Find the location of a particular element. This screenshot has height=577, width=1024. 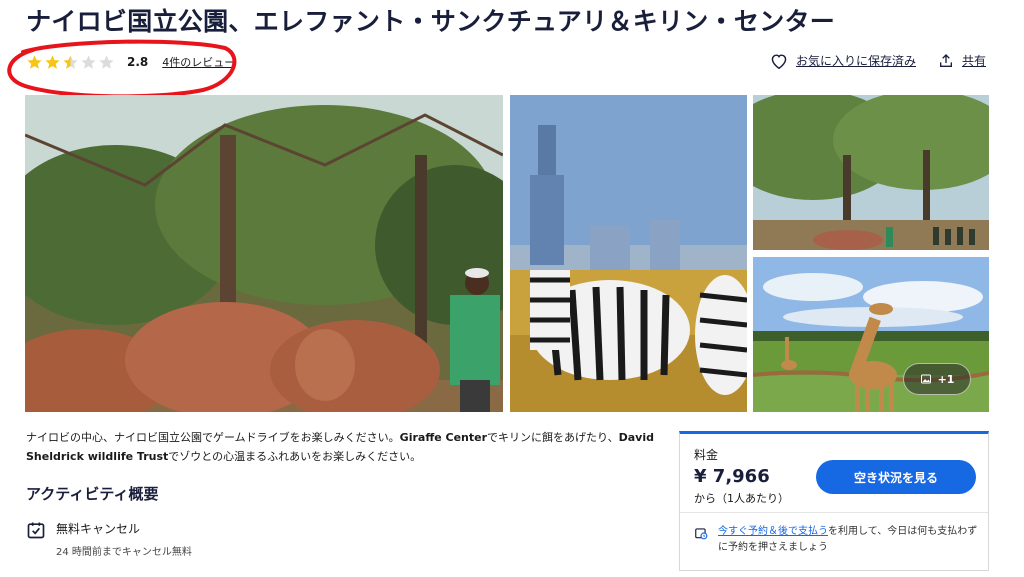

overview-title: アクティビティ概要 is located at coordinates (92, 494).